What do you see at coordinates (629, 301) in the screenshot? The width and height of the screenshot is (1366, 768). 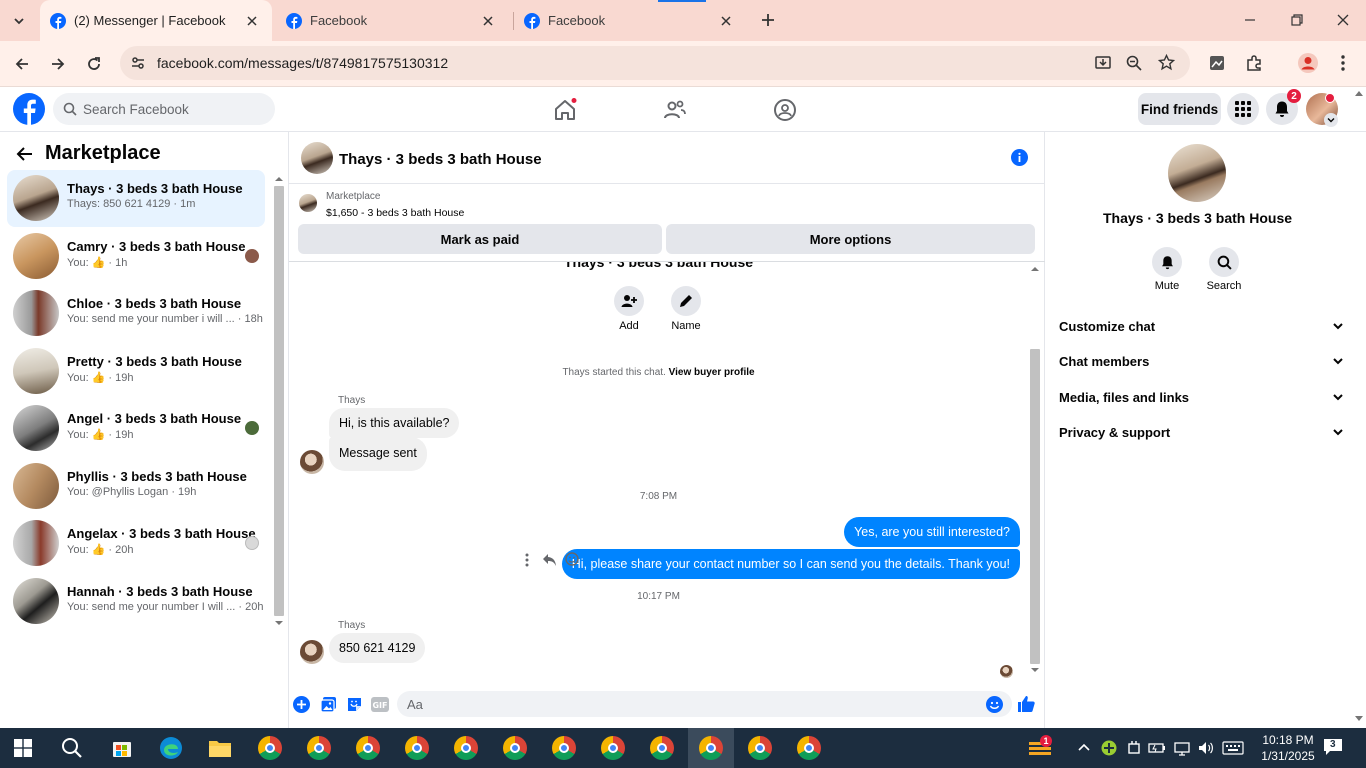 I see `add-people-button` at bounding box center [629, 301].